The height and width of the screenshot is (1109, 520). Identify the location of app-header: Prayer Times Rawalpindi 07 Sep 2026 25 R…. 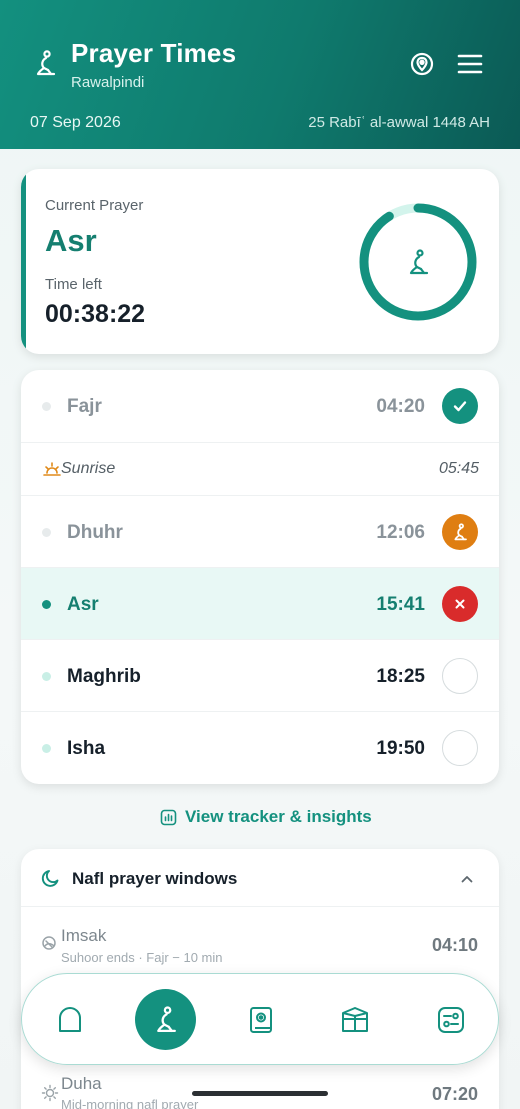
(260, 74).